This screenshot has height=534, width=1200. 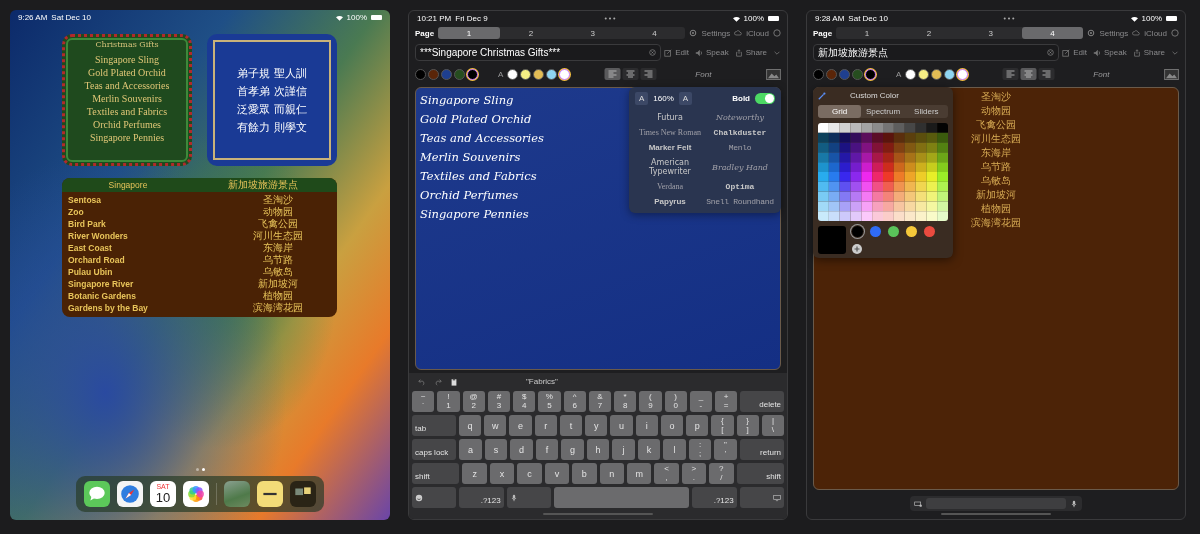 What do you see at coordinates (272, 100) in the screenshot?
I see `verse-widget: 弟子規 聖人訓 首孝弟 次謹信 泛愛眾 而親仁 有餘力 則學文` at bounding box center [272, 100].